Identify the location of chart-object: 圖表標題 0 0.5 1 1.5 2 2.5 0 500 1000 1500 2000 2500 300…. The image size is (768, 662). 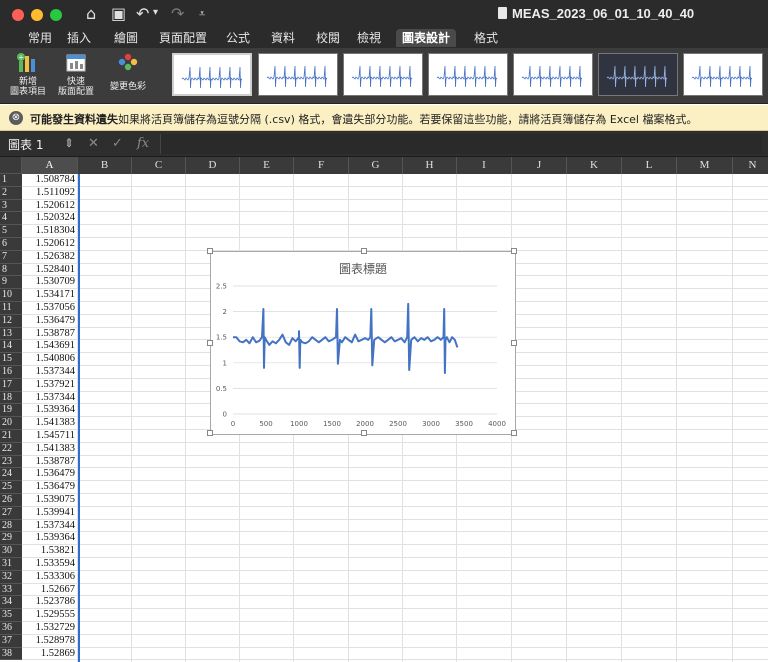
(362, 342).